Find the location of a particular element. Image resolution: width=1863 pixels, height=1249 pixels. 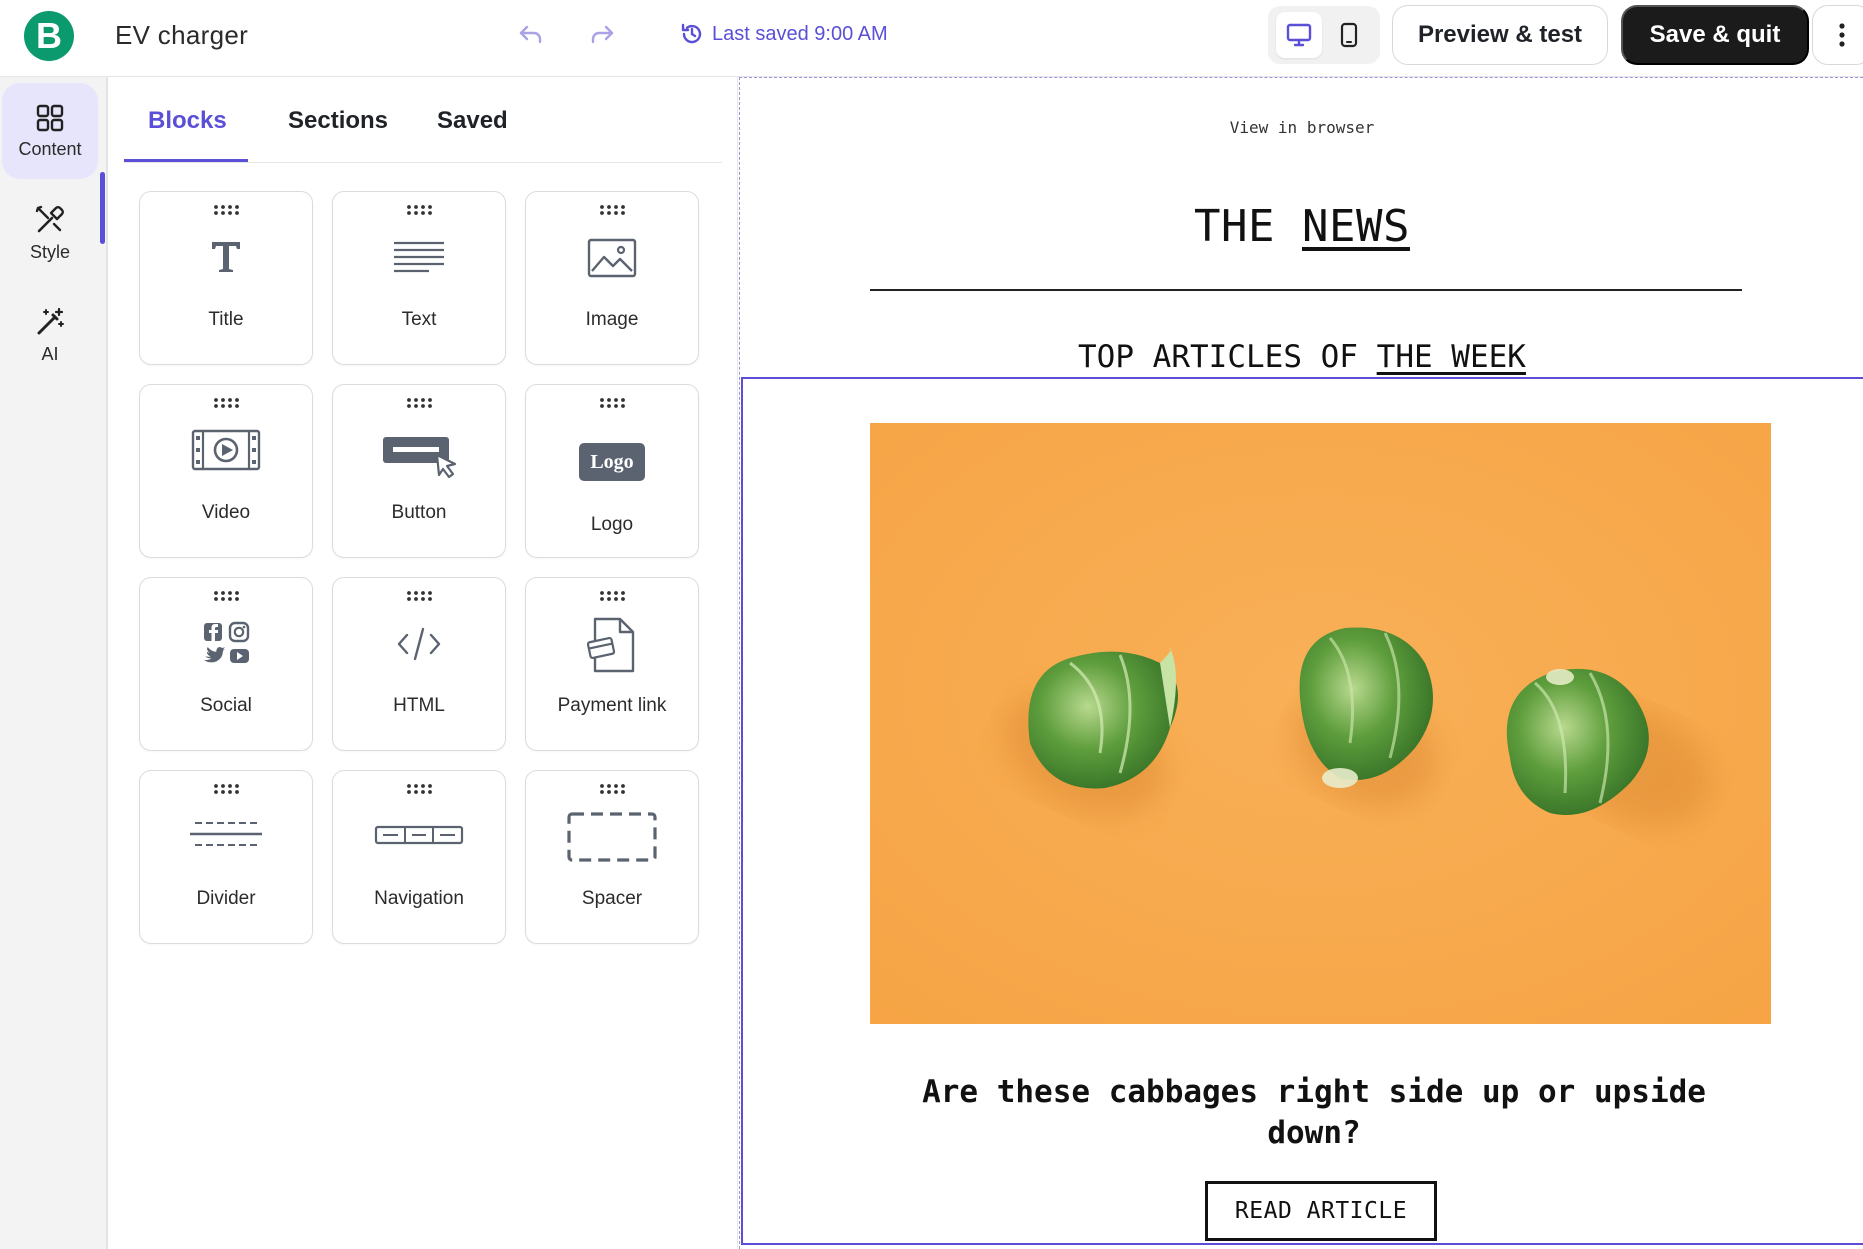

rail-item-content: Content is located at coordinates (50, 131).